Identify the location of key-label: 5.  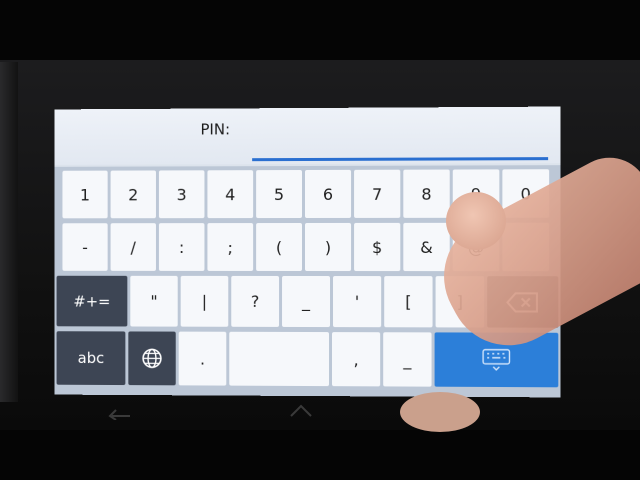
(279, 194).